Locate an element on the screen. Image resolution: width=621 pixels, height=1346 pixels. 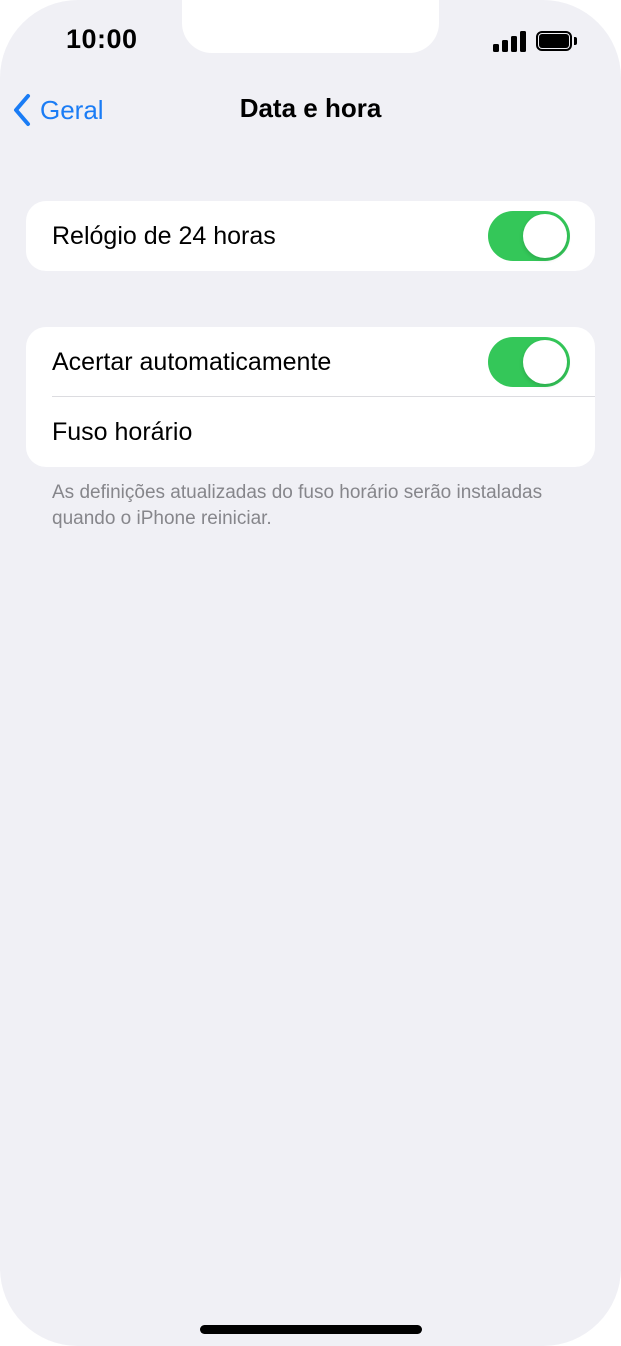
notch is located at coordinates (310, 26).